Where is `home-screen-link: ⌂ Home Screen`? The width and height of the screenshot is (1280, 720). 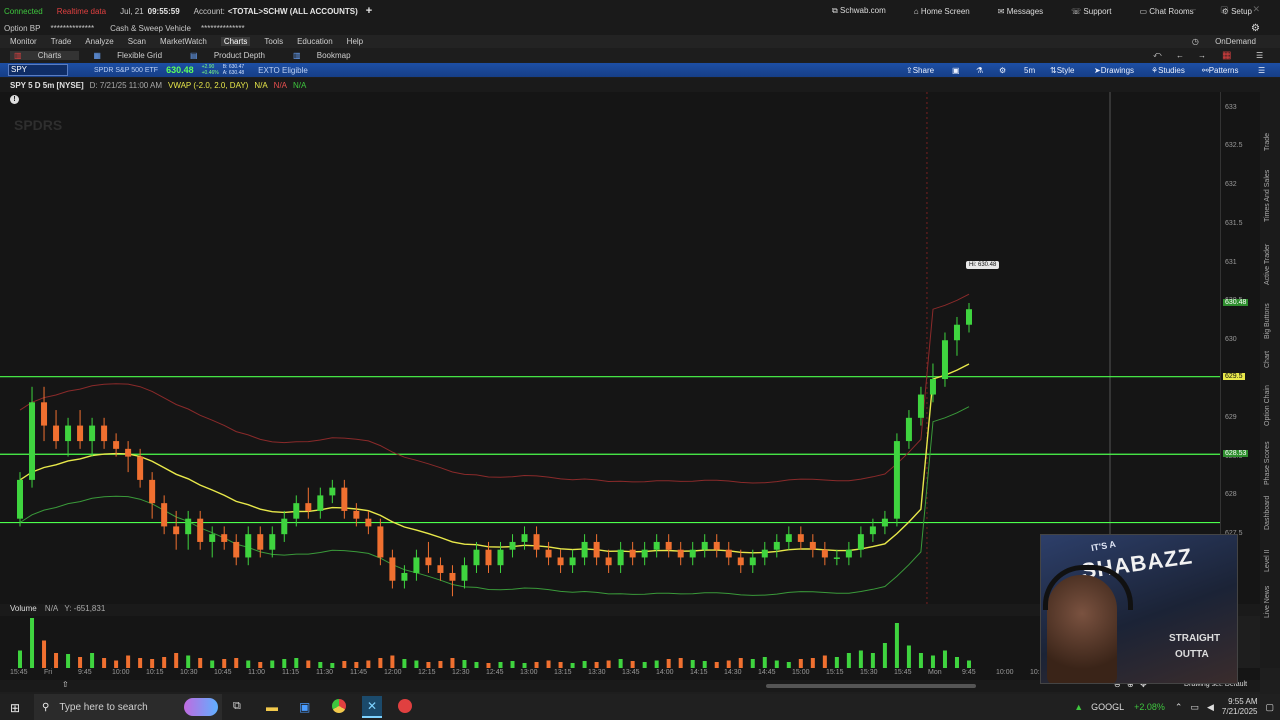 home-screen-link: ⌂ Home Screen is located at coordinates (935, 11).